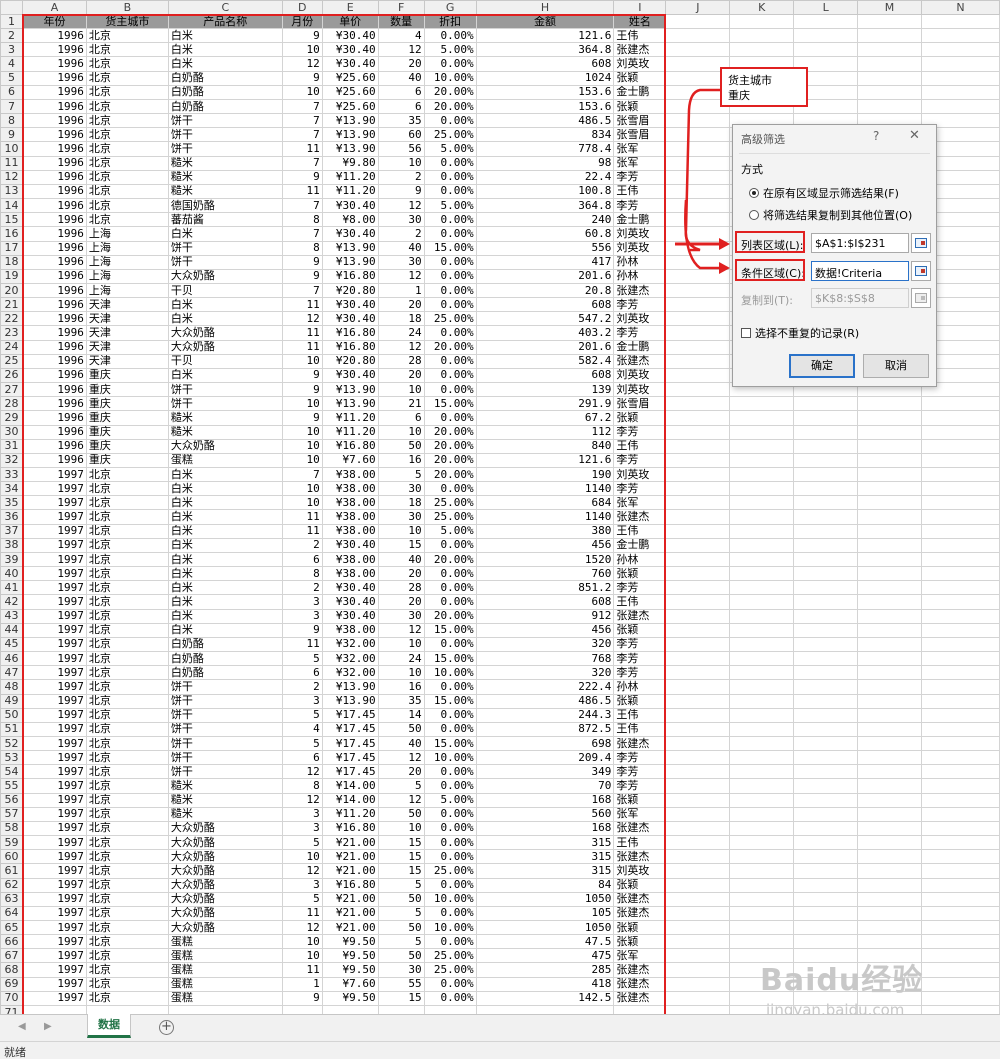 The height and width of the screenshot is (1059, 1000). I want to click on row-header: 40, so click(11, 574).